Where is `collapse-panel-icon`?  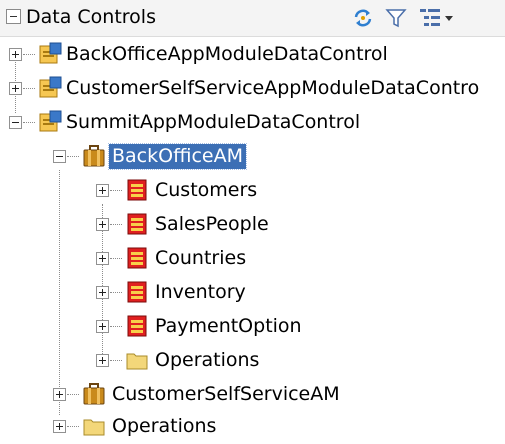
collapse-panel-icon is located at coordinates (13, 16).